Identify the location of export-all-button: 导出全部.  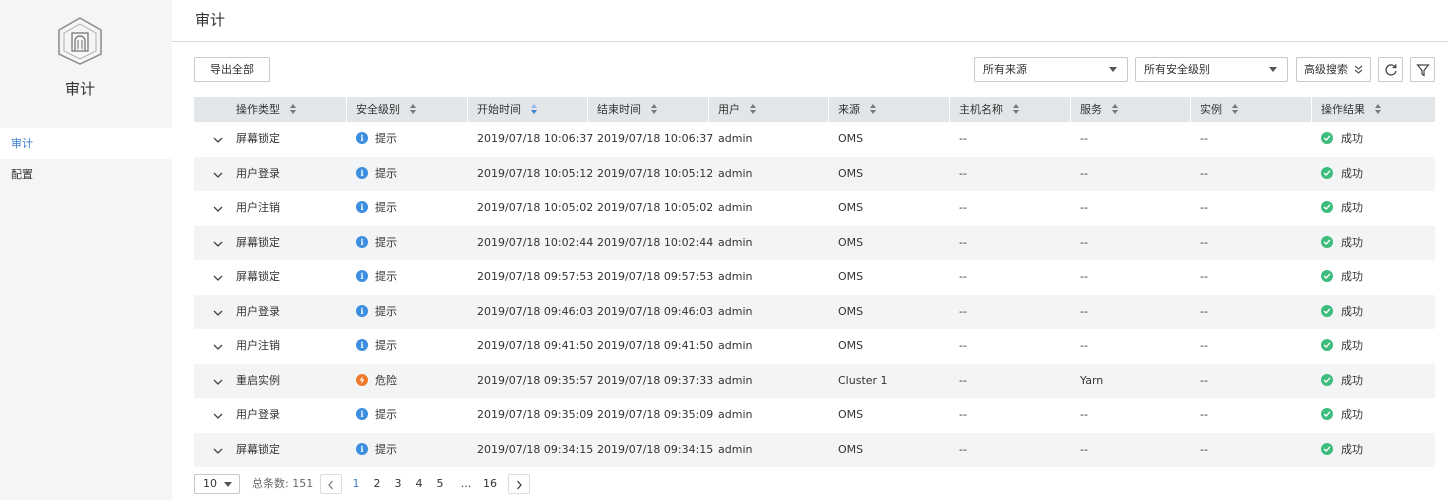
(232, 69).